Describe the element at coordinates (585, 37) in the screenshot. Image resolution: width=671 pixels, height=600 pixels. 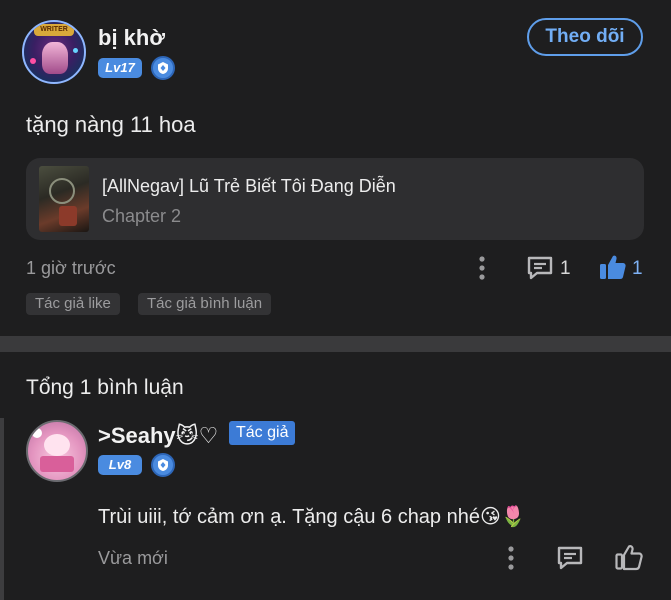
I see `follow-button: Theo dõi` at that location.